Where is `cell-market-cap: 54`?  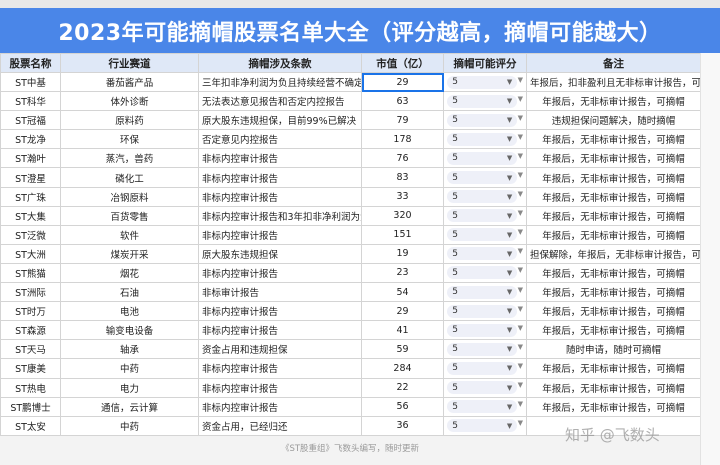 cell-market-cap: 54 is located at coordinates (402, 292).